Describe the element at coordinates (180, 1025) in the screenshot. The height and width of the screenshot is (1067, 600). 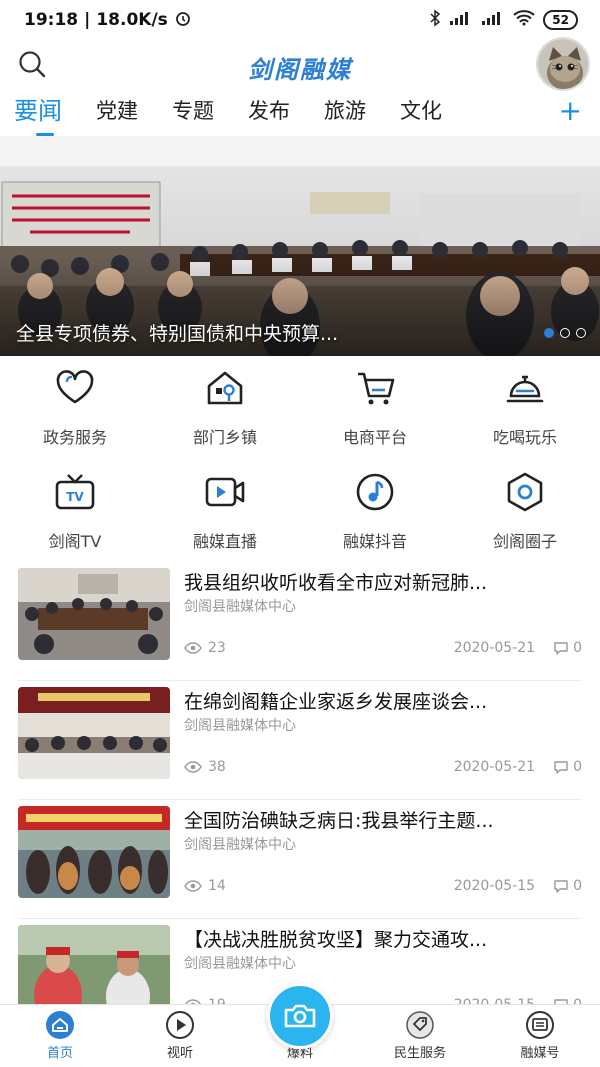
I see `play-icon` at that location.